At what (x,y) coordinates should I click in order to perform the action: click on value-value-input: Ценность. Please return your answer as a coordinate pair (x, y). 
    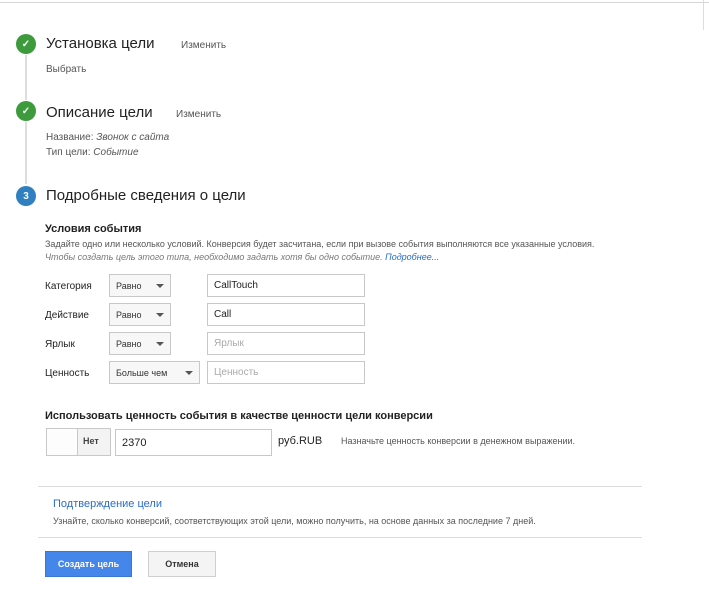
    Looking at the image, I should click on (286, 372).